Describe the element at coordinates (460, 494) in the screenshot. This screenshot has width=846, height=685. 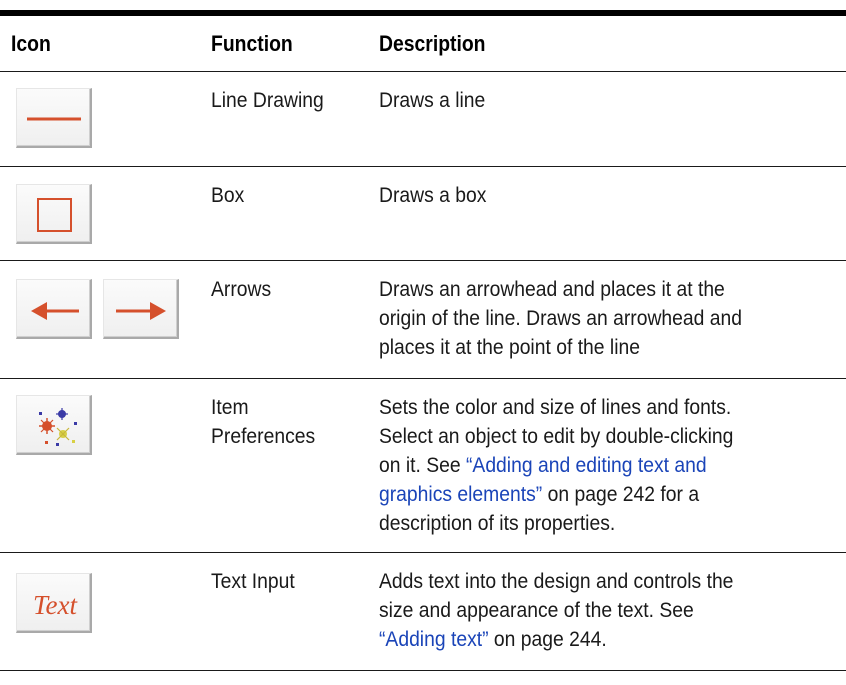
I see `adding-editing-link-cont: graphics elements”` at that location.